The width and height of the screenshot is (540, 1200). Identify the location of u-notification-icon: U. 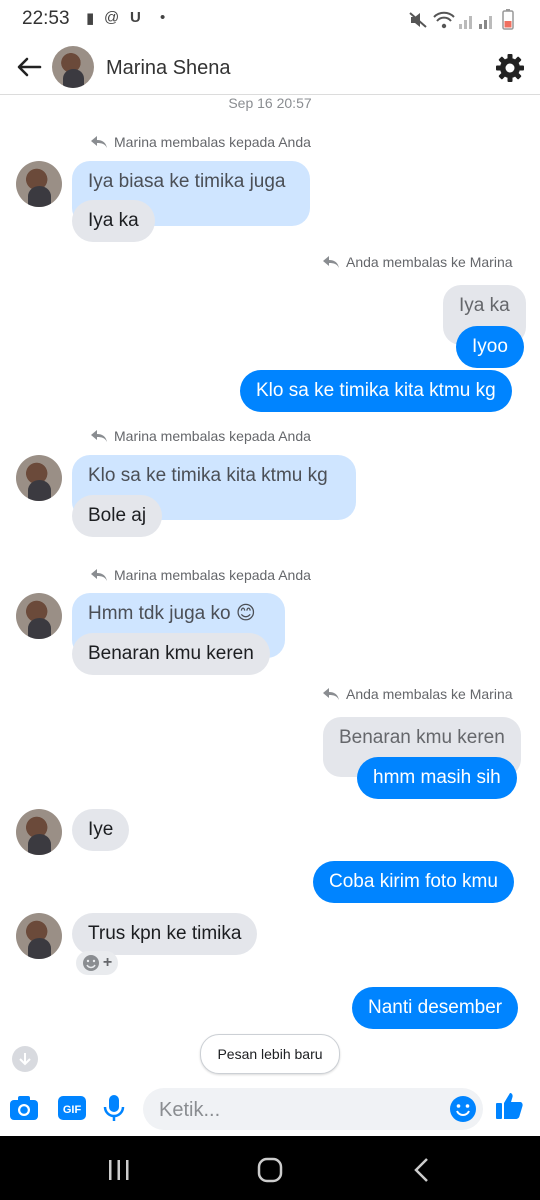
(135, 17).